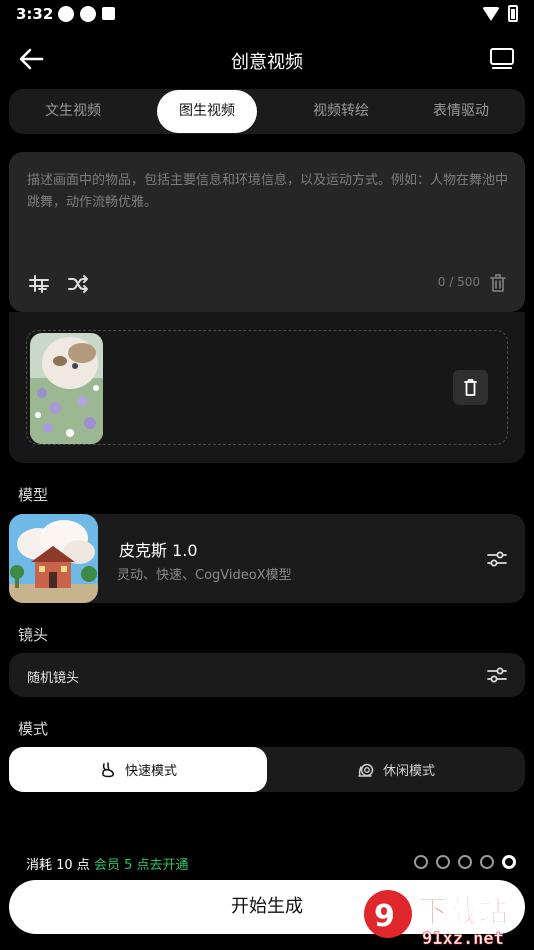 The image size is (534, 950). Describe the element at coordinates (267, 558) in the screenshot. I see `model-selector: 皮克斯 1.0 灵动、快速、CogVideoX模型` at that location.